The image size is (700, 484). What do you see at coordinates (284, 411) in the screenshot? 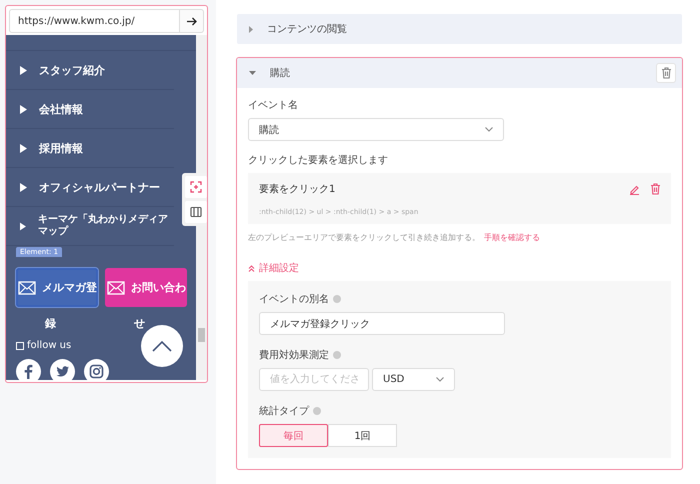
I see `field-label: 統計タイプ` at bounding box center [284, 411].